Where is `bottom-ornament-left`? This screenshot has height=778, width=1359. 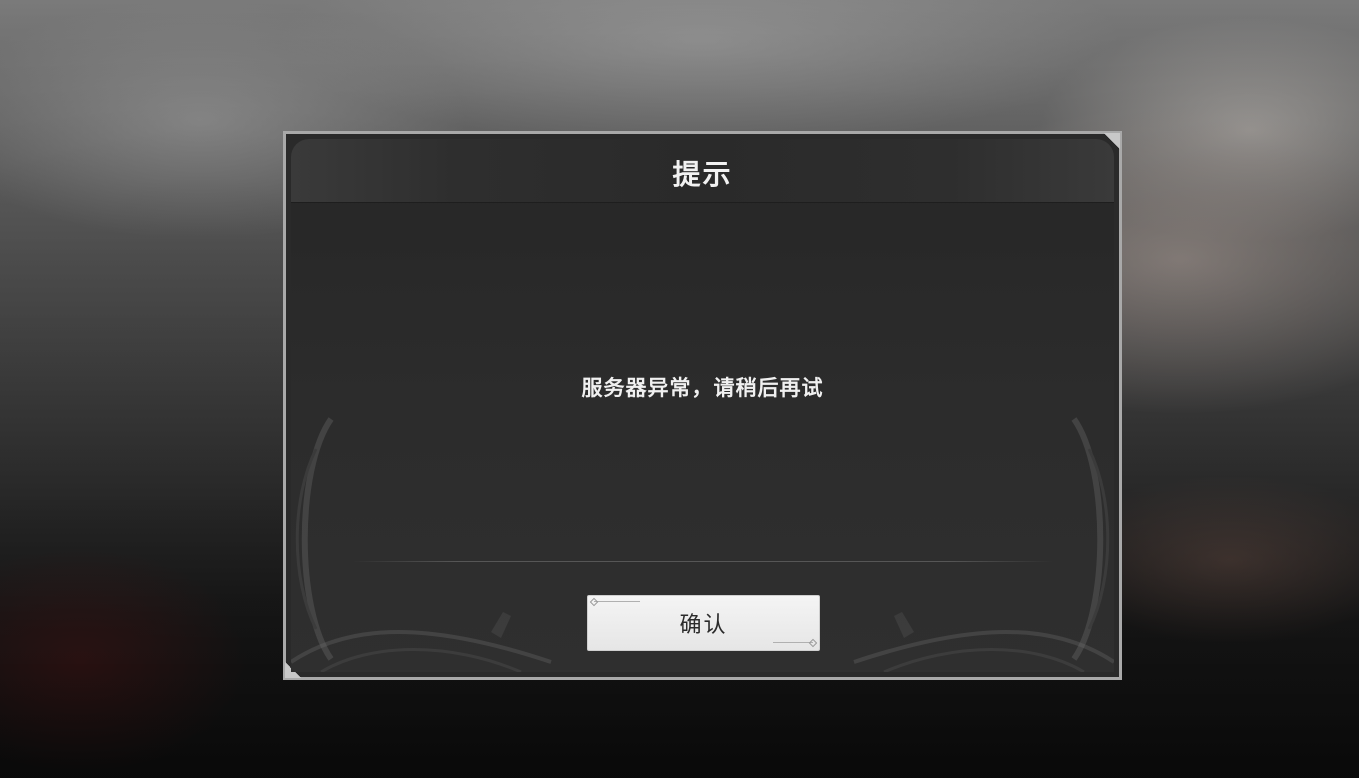 bottom-ornament-left is located at coordinates (421, 642).